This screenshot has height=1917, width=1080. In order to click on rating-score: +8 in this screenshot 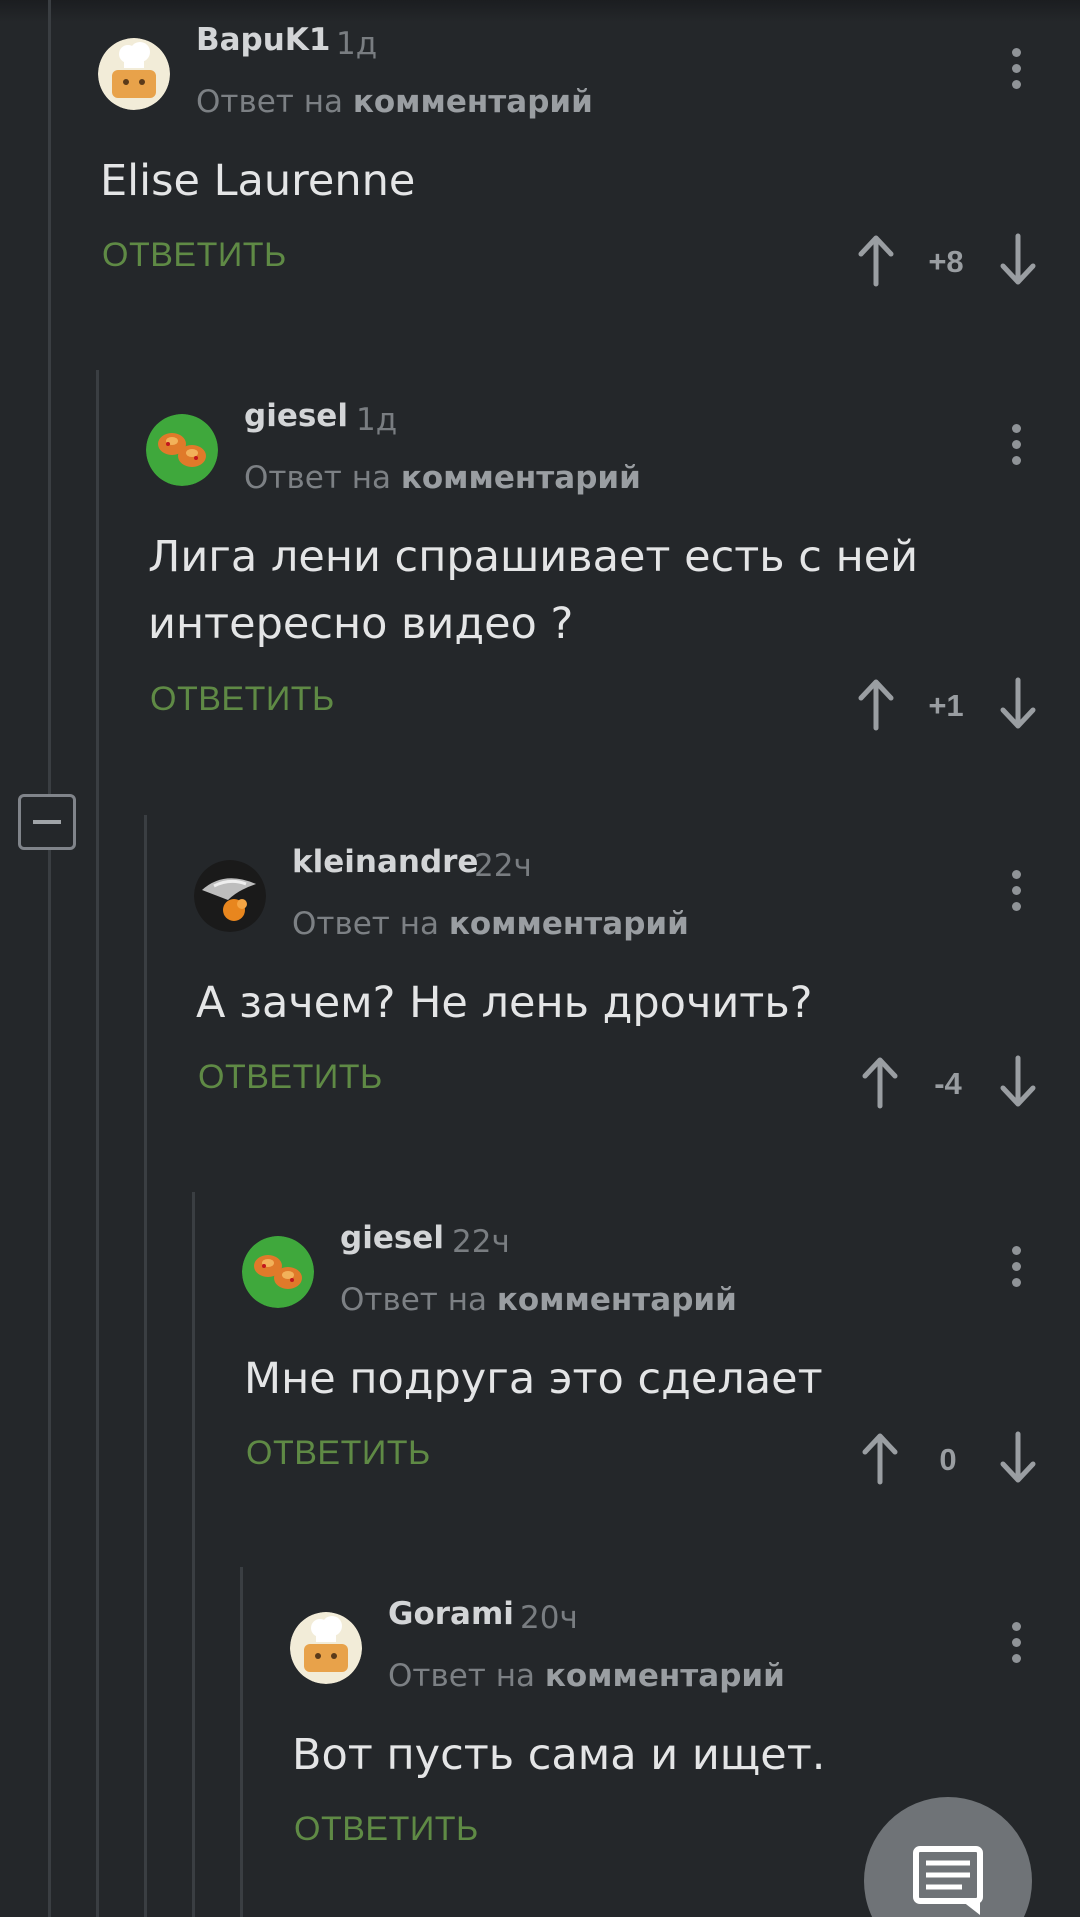, I will do `click(946, 261)`.